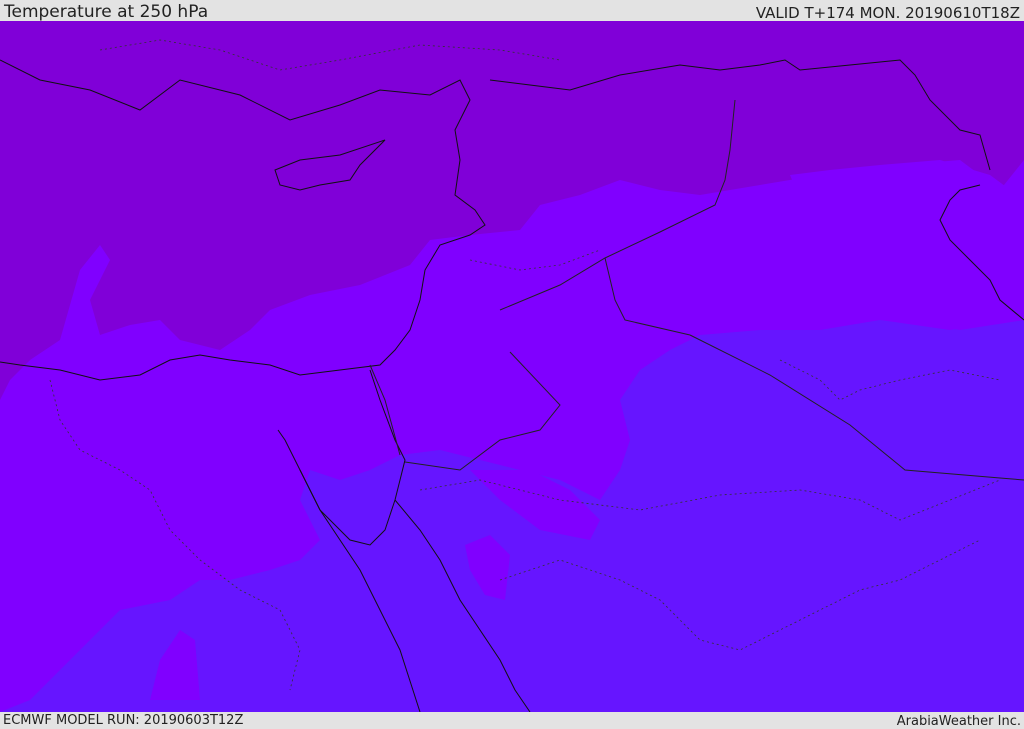 Image resolution: width=1024 pixels, height=729 pixels. Describe the element at coordinates (958, 721) in the screenshot. I see `credit: ArabiaWeather Inc.` at that location.